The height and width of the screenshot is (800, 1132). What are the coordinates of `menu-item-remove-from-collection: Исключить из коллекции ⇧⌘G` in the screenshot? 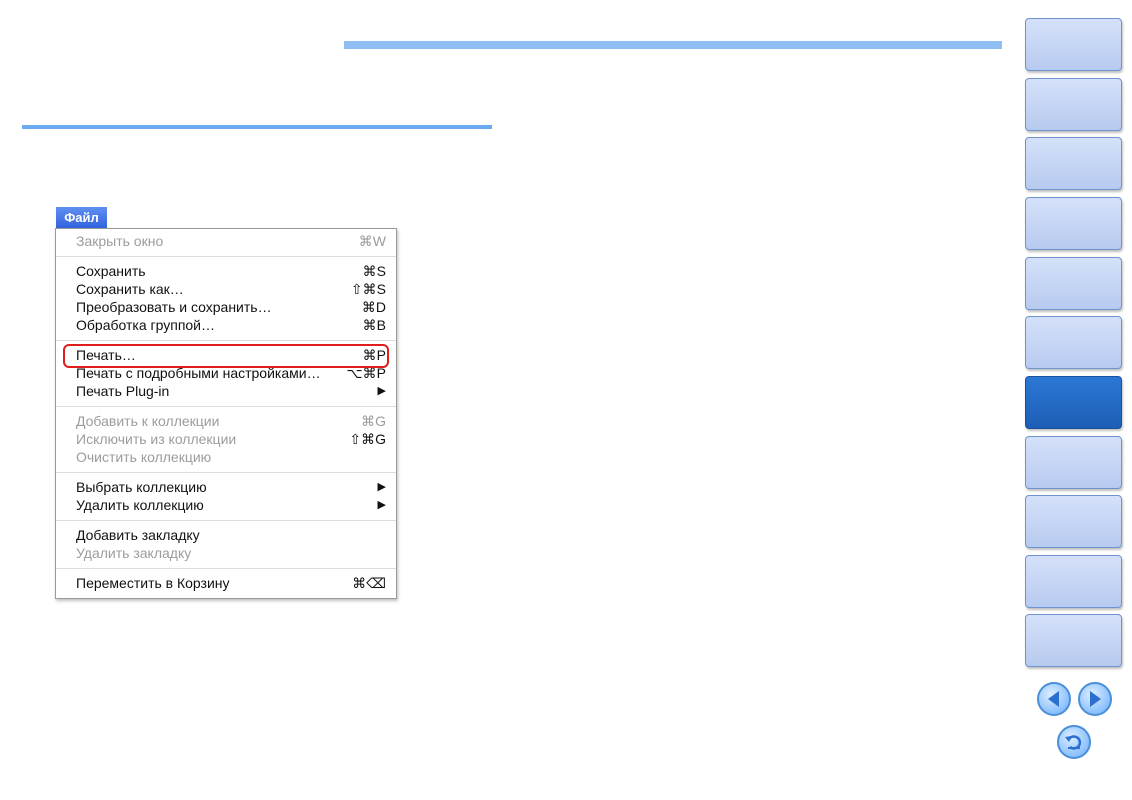 It's located at (231, 439).